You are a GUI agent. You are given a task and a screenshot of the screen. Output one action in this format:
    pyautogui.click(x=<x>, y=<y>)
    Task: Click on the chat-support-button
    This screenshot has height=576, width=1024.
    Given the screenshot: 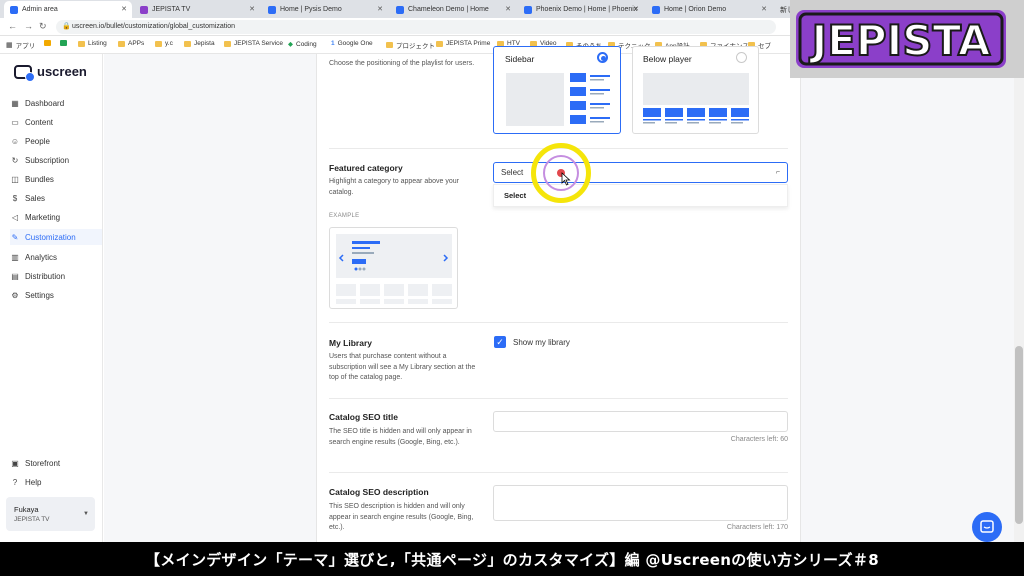 What is the action you would take?
    pyautogui.click(x=987, y=527)
    